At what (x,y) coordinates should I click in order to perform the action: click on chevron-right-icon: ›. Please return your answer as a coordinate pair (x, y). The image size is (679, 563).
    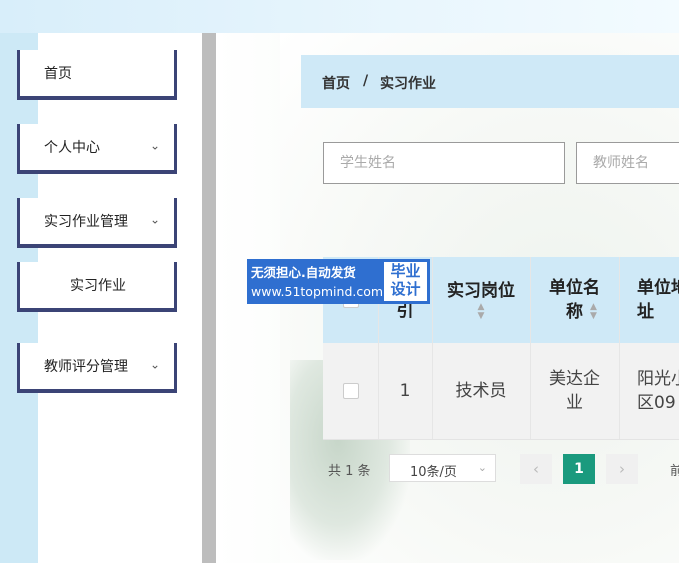
    Looking at the image, I should click on (622, 469).